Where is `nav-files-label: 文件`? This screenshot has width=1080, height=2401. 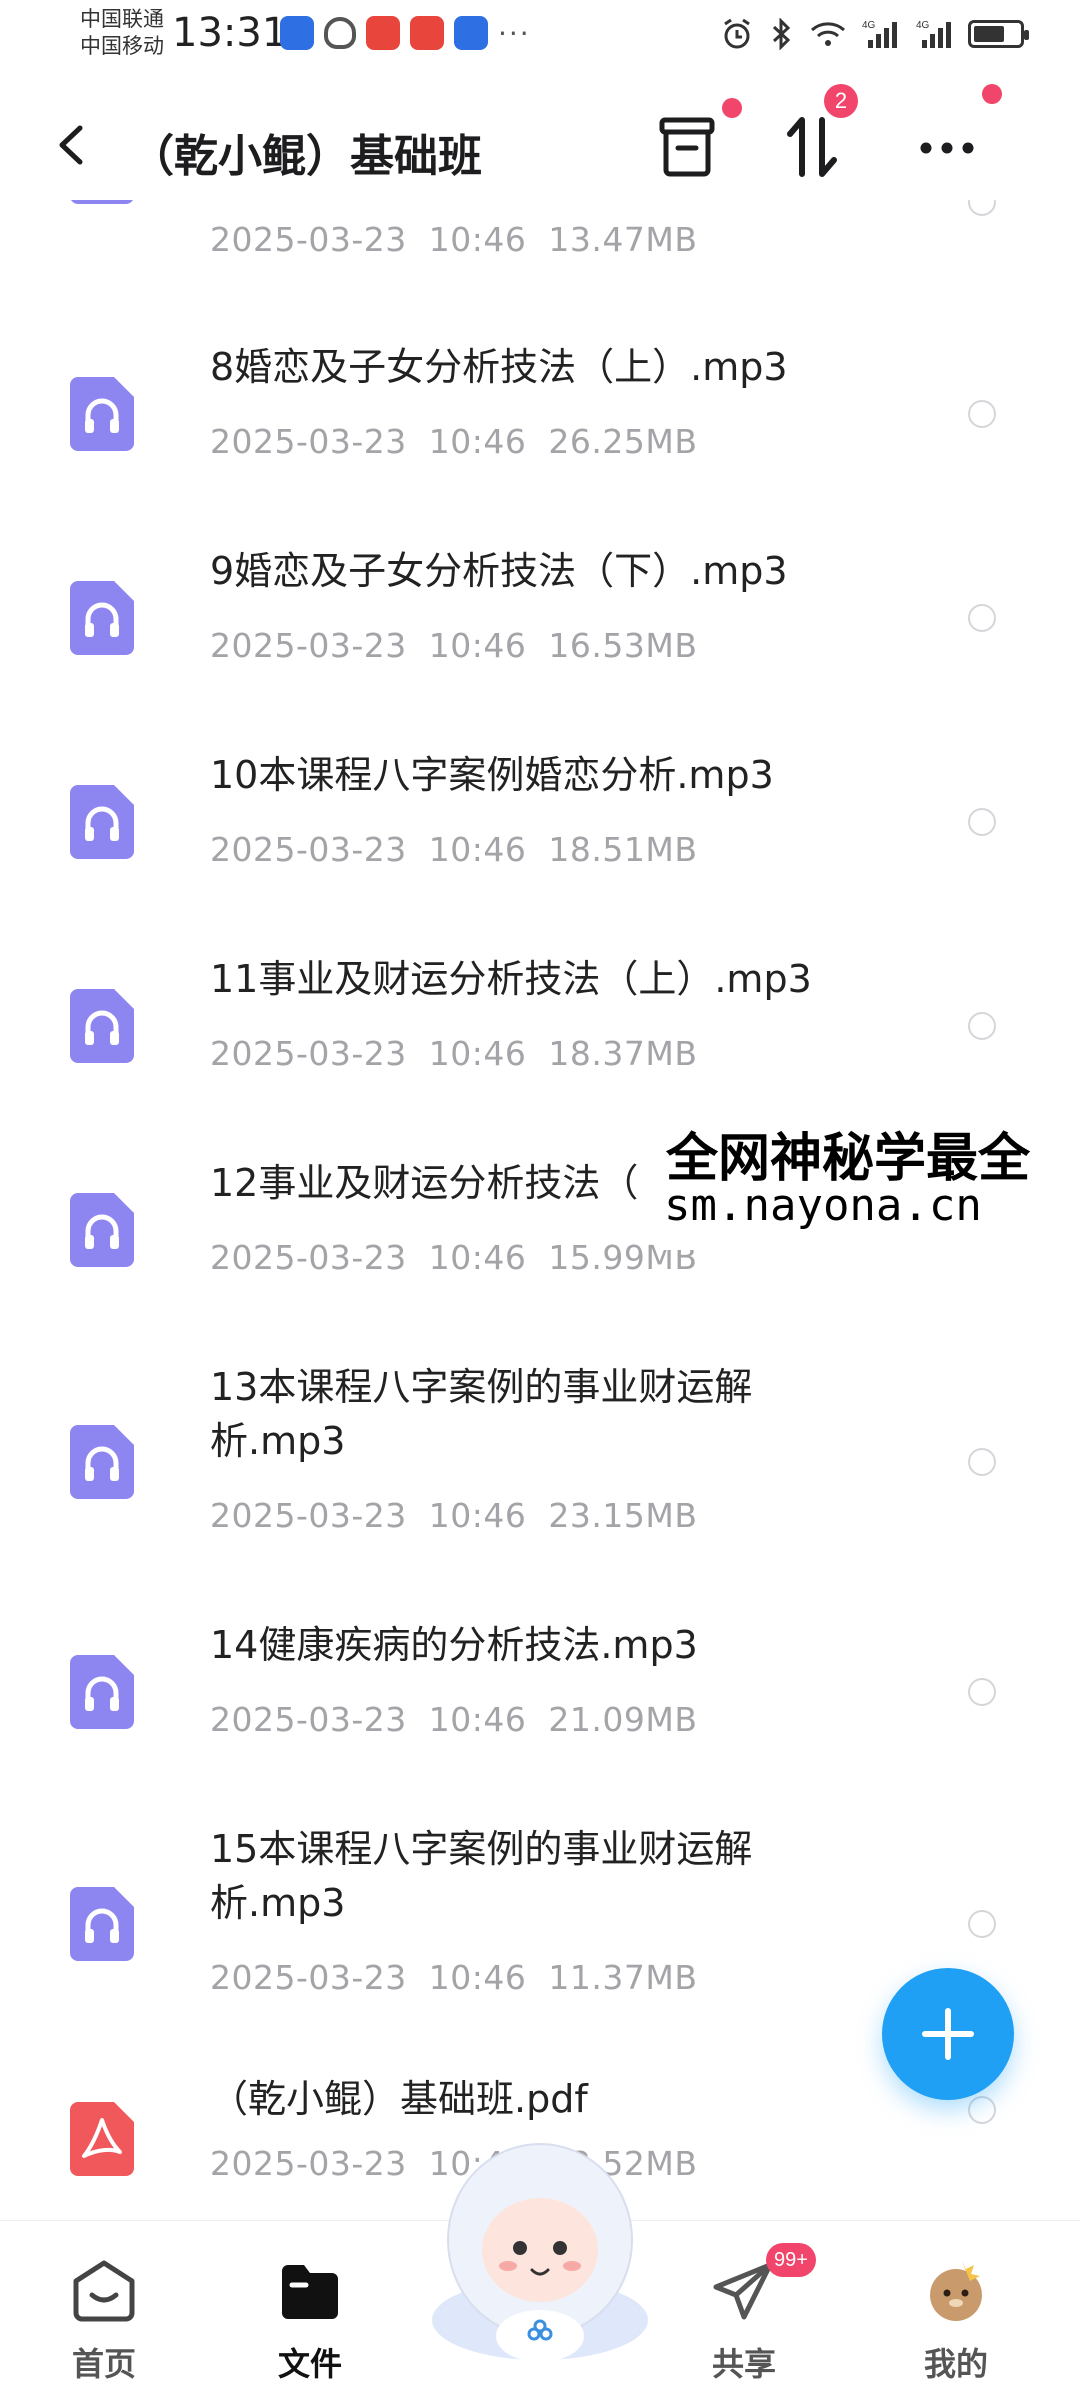 nav-files-label: 文件 is located at coordinates (309, 2364).